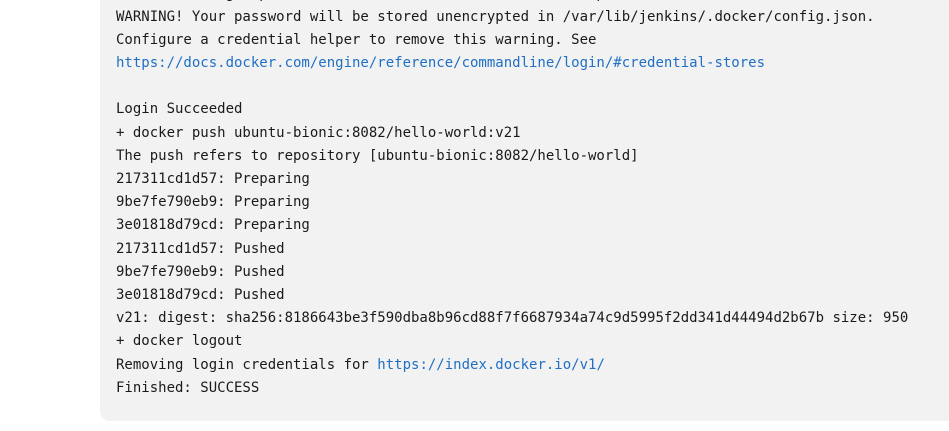  I want to click on console-line-text: Removing login credentials for, so click(247, 364).